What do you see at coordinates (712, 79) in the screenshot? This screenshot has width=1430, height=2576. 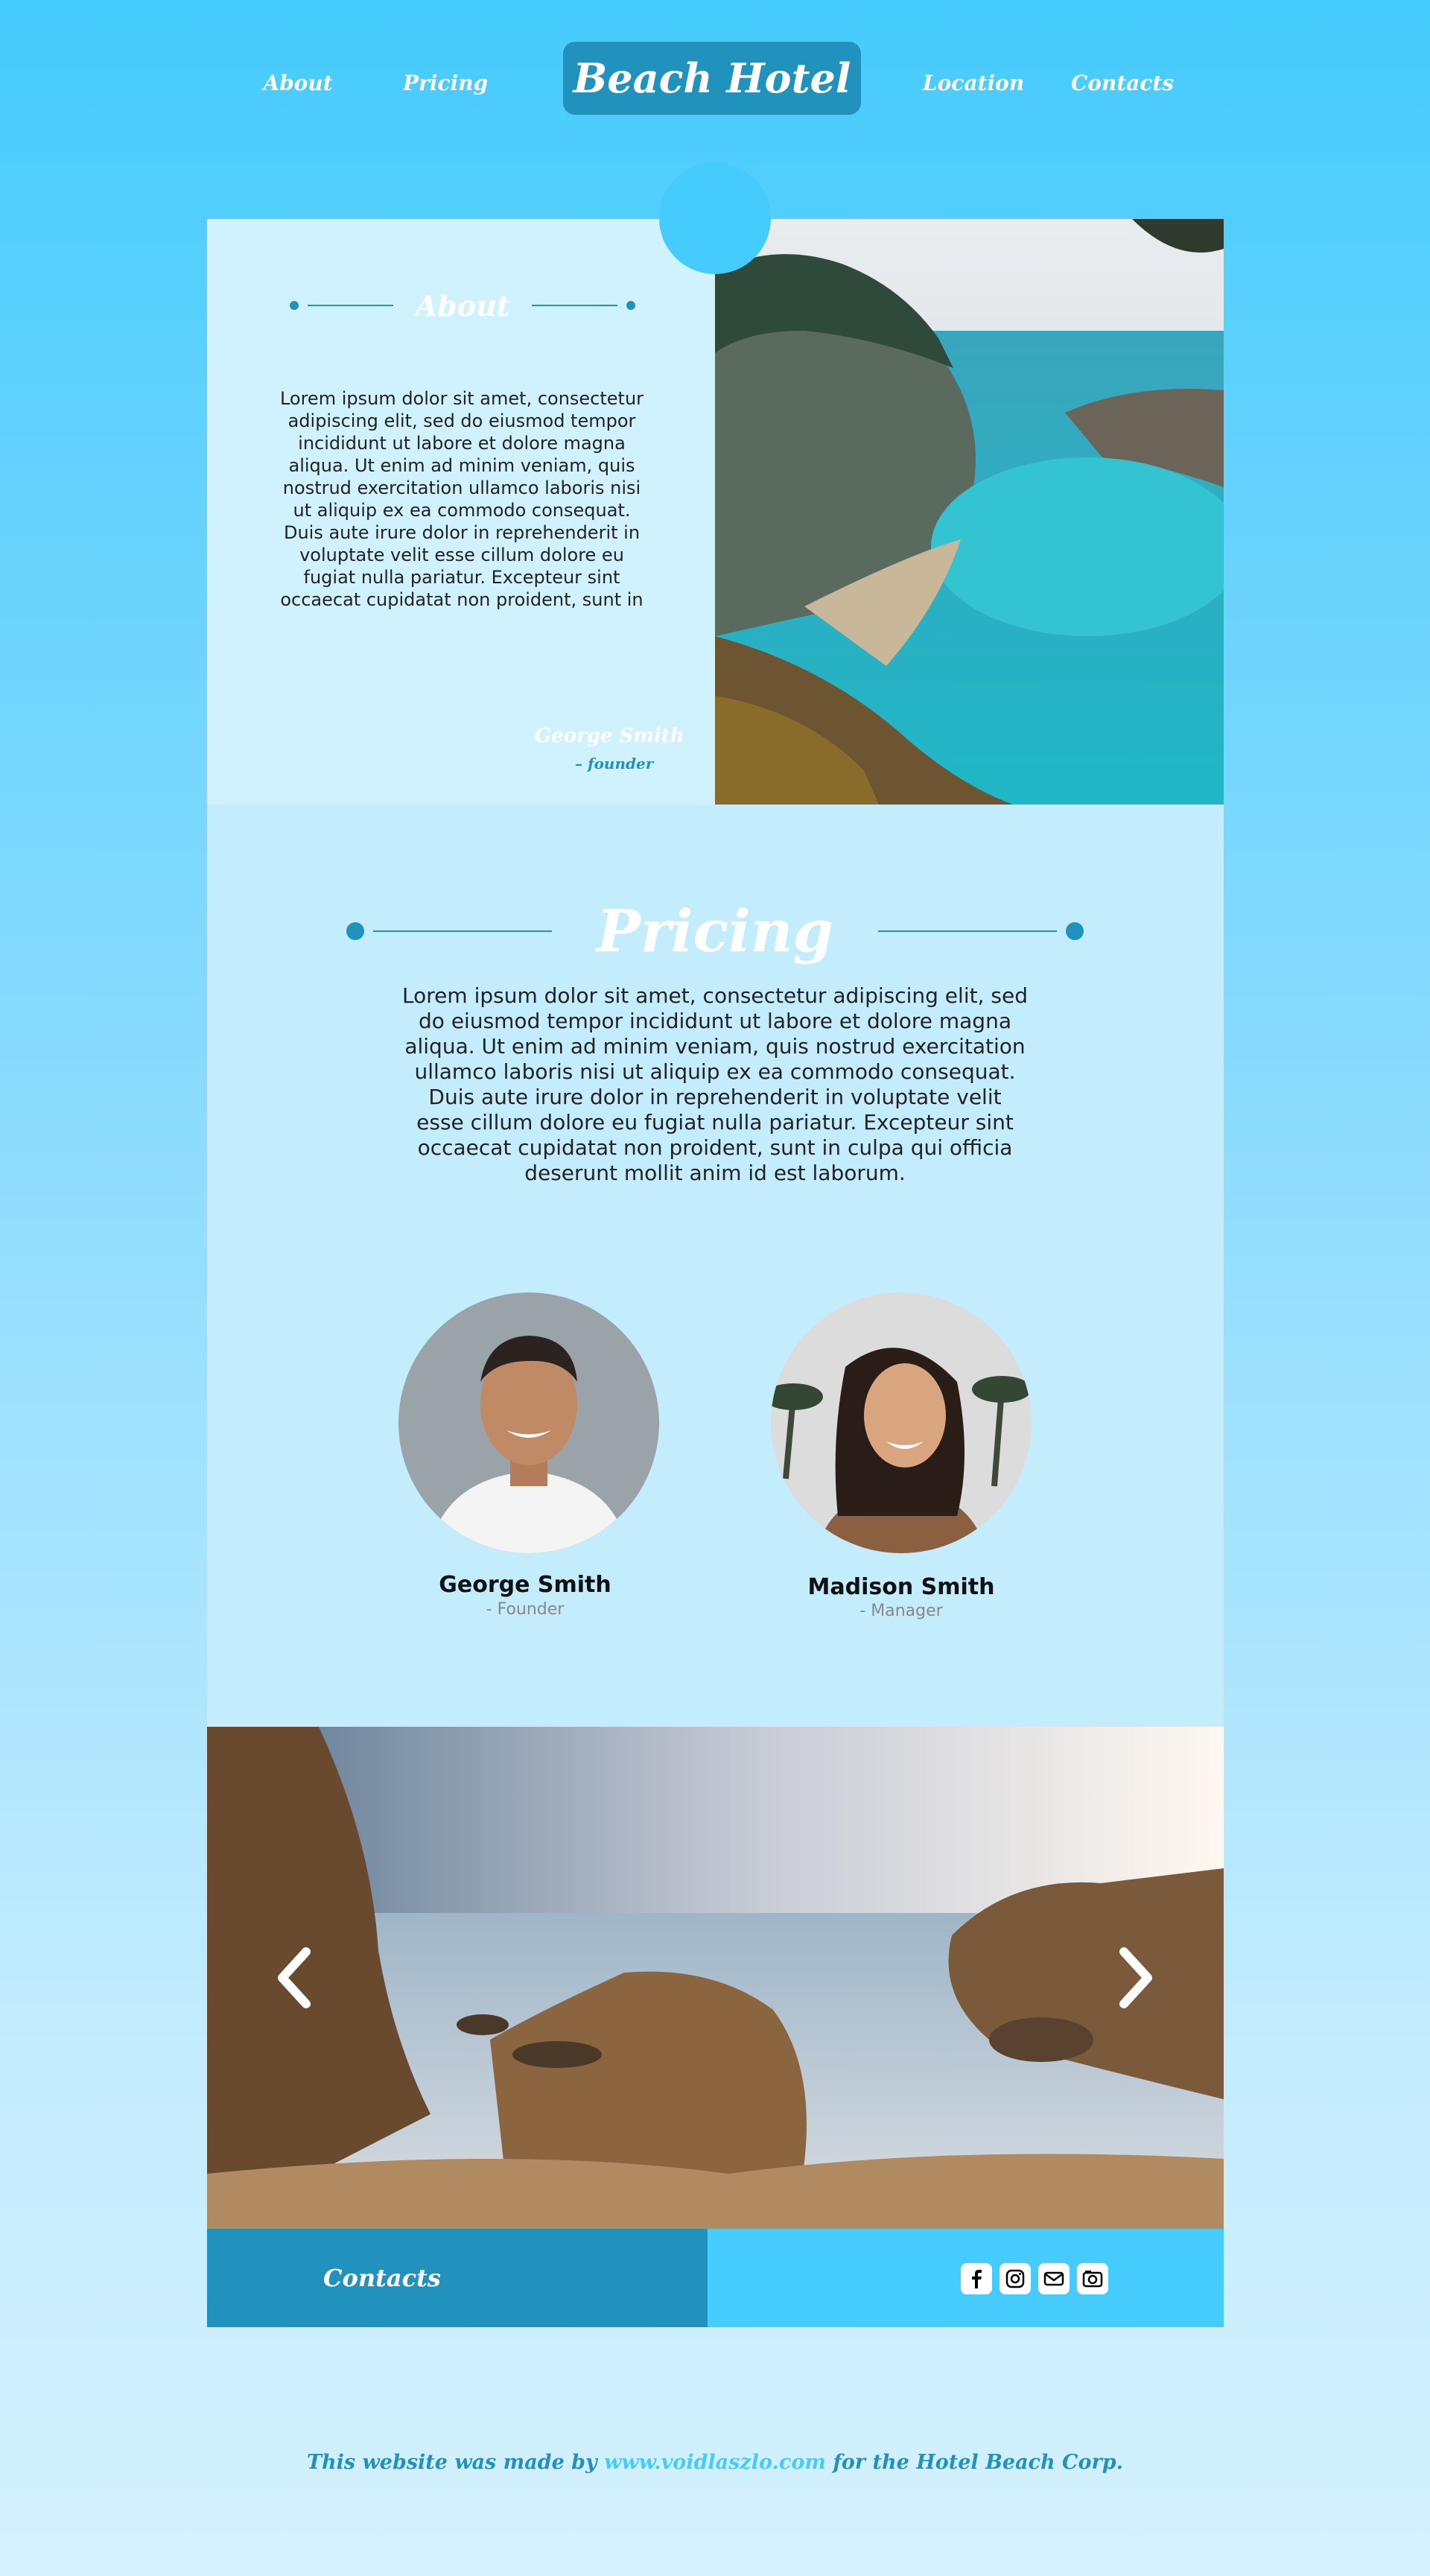 I see `brand-logo: Beach Hotel` at bounding box center [712, 79].